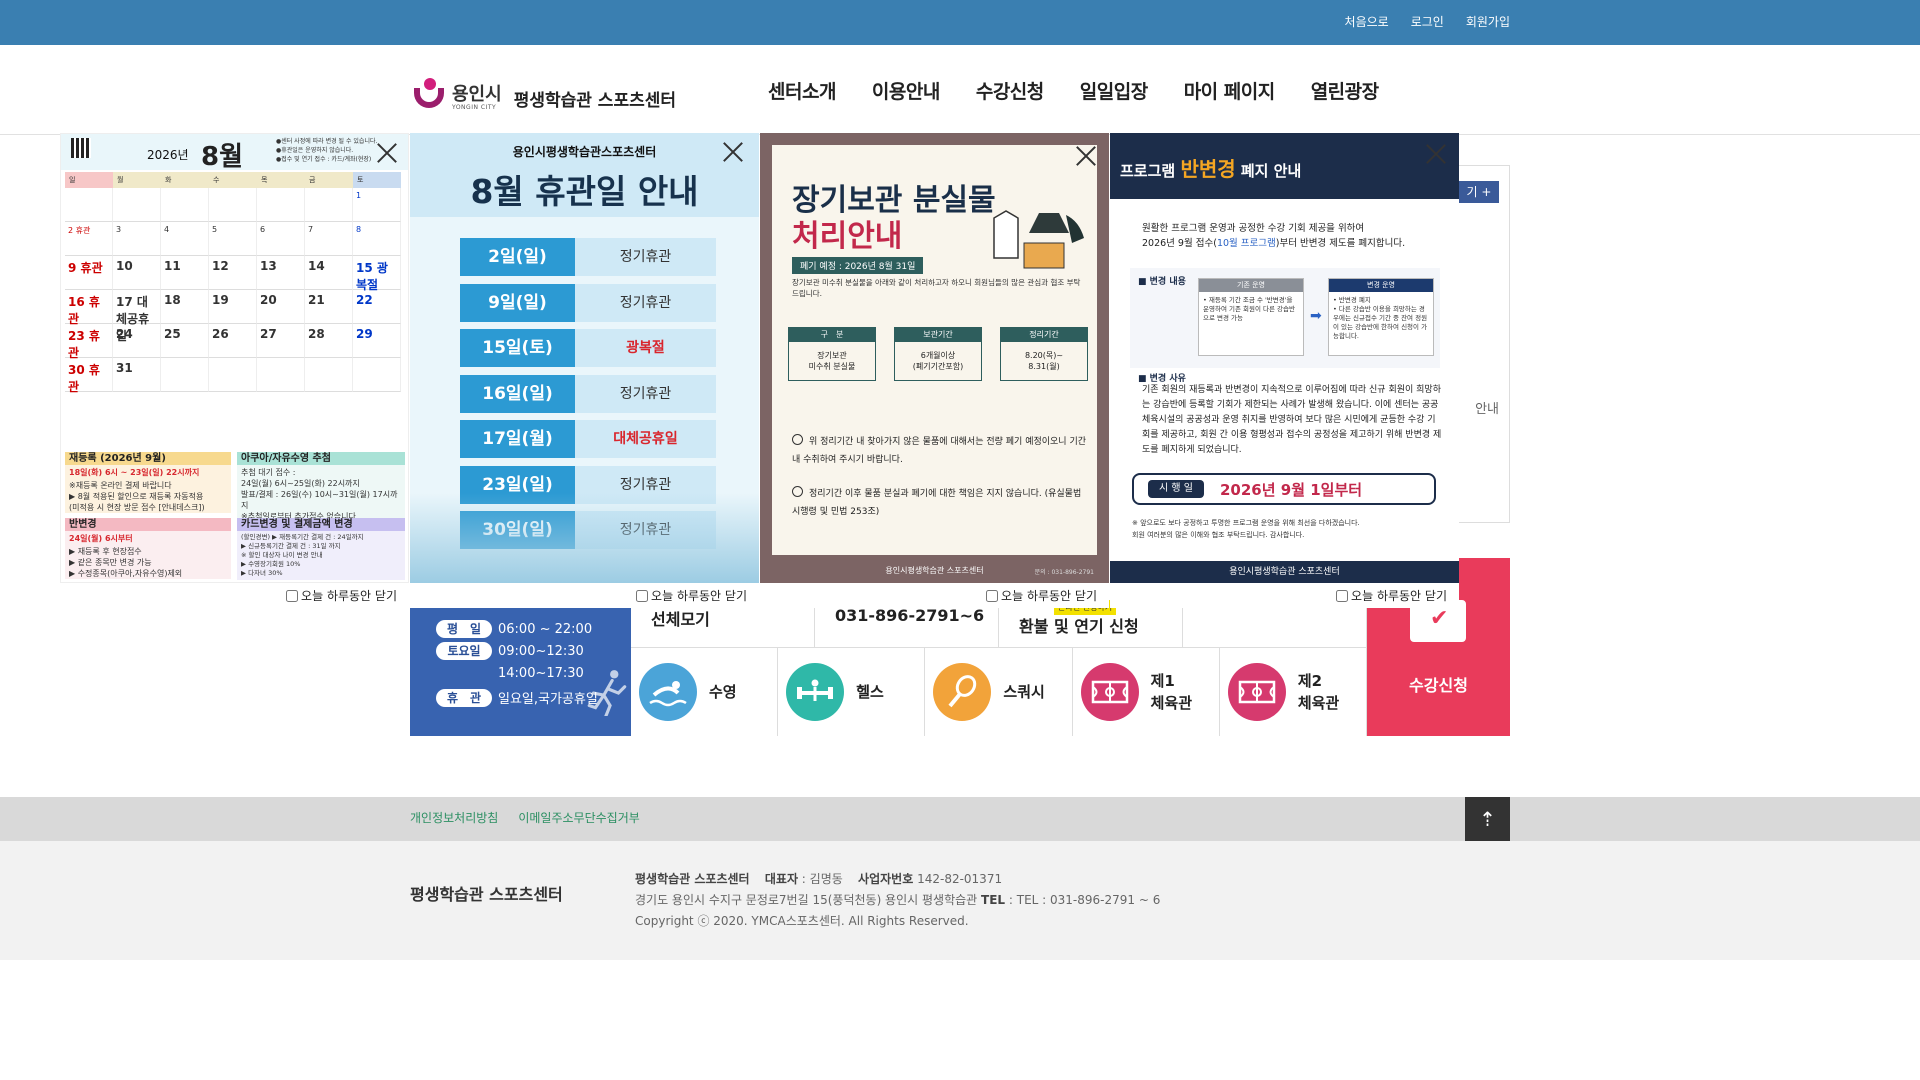 The image size is (1920, 1080). What do you see at coordinates (281, 239) in the screenshot?
I see `calendar-day: 6` at bounding box center [281, 239].